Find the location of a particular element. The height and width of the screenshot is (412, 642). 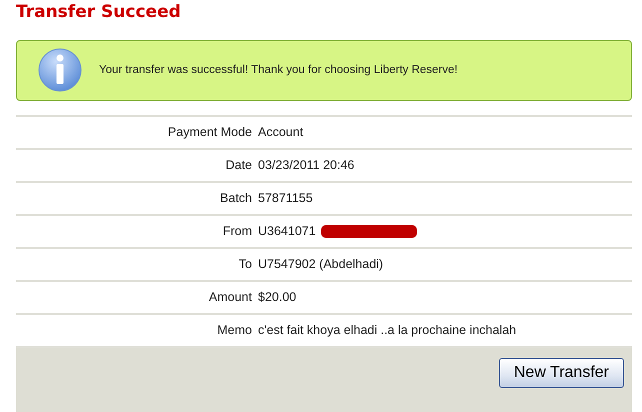

detail-value: 03/23/2011 20:46 is located at coordinates (306, 165).